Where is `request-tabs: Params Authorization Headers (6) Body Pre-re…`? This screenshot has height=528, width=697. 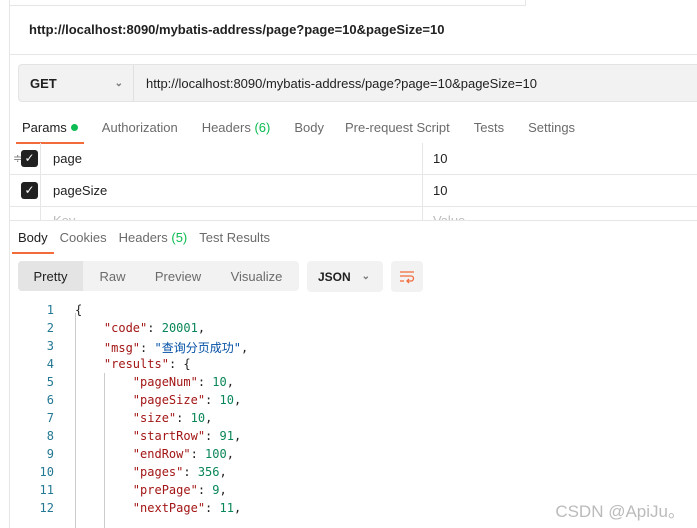 request-tabs: Params Authorization Headers (6) Body Pre-re… is located at coordinates (295, 132).